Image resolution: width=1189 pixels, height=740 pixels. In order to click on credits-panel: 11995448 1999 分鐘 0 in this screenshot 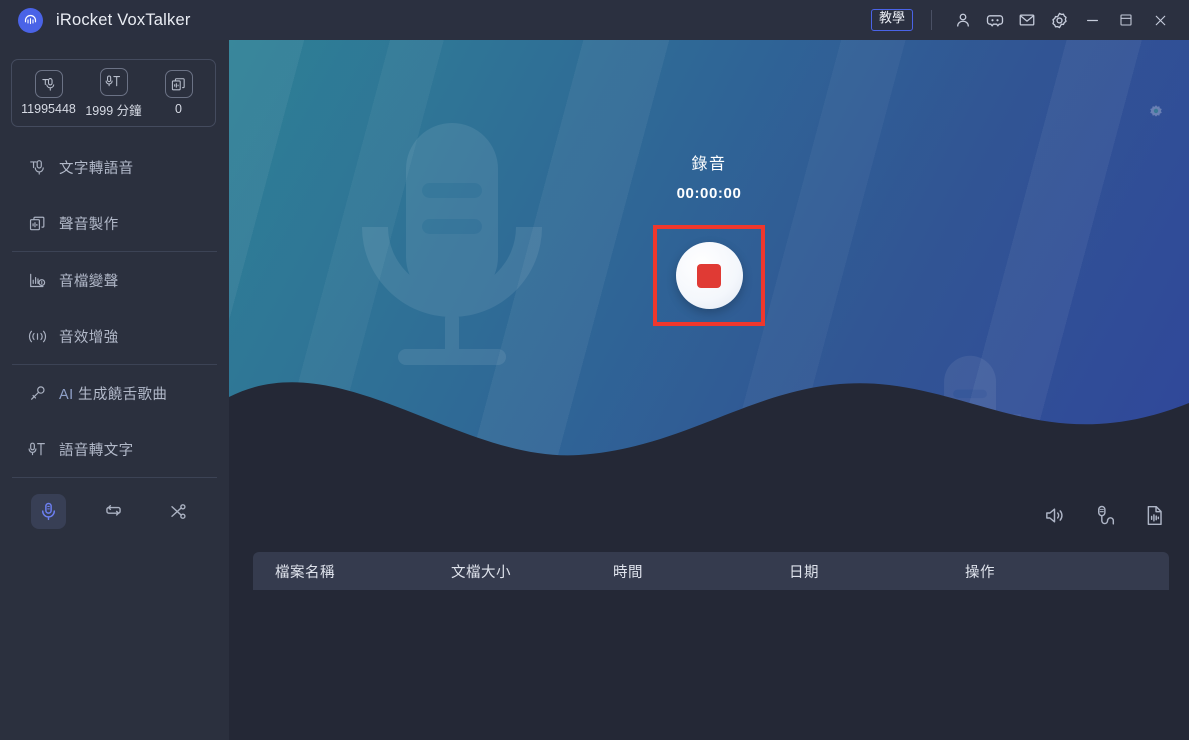, I will do `click(113, 93)`.